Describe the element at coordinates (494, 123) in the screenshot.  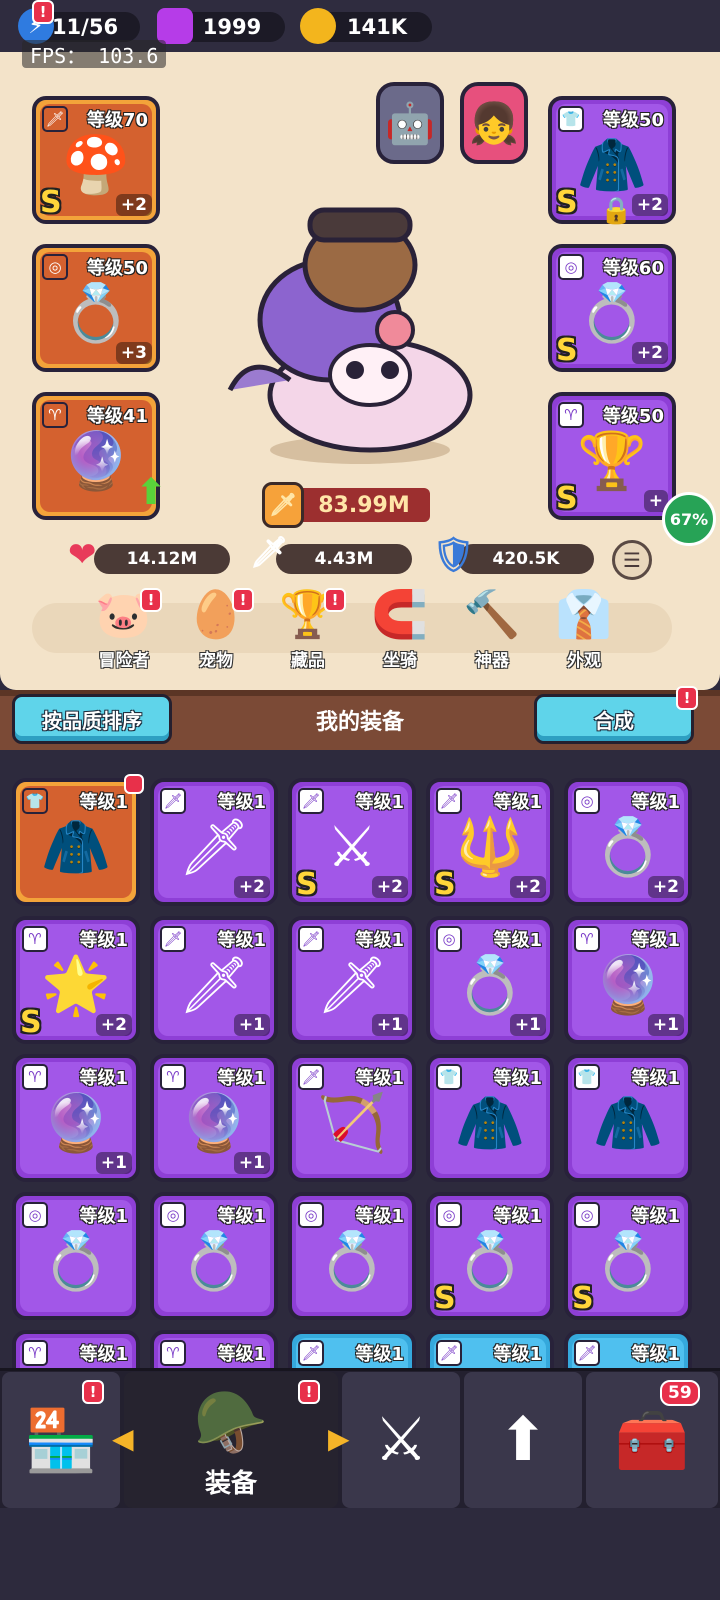
I see `companion-girl-portrait: 👧` at that location.